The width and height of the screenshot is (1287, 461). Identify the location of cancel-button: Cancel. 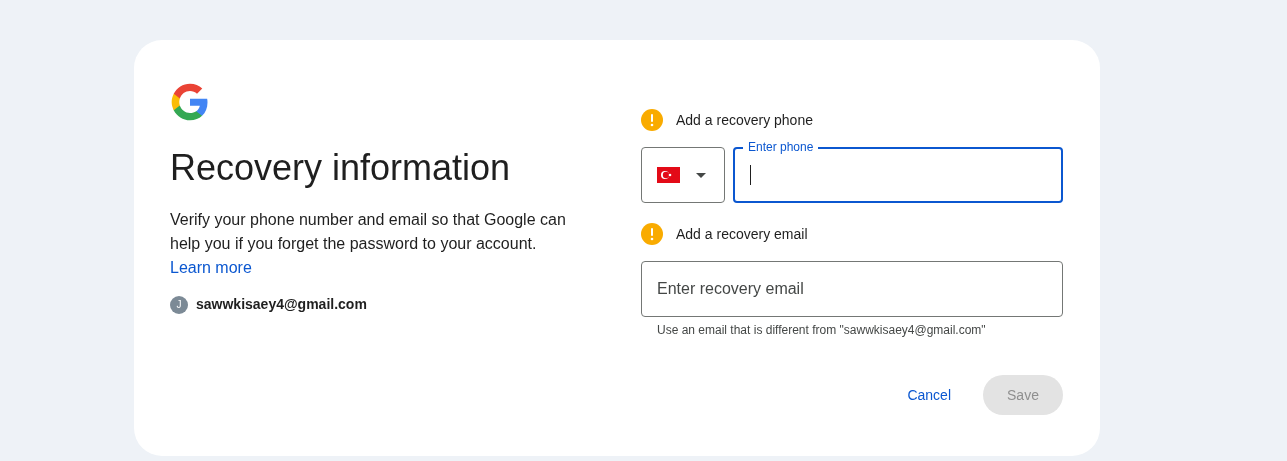
(929, 395).